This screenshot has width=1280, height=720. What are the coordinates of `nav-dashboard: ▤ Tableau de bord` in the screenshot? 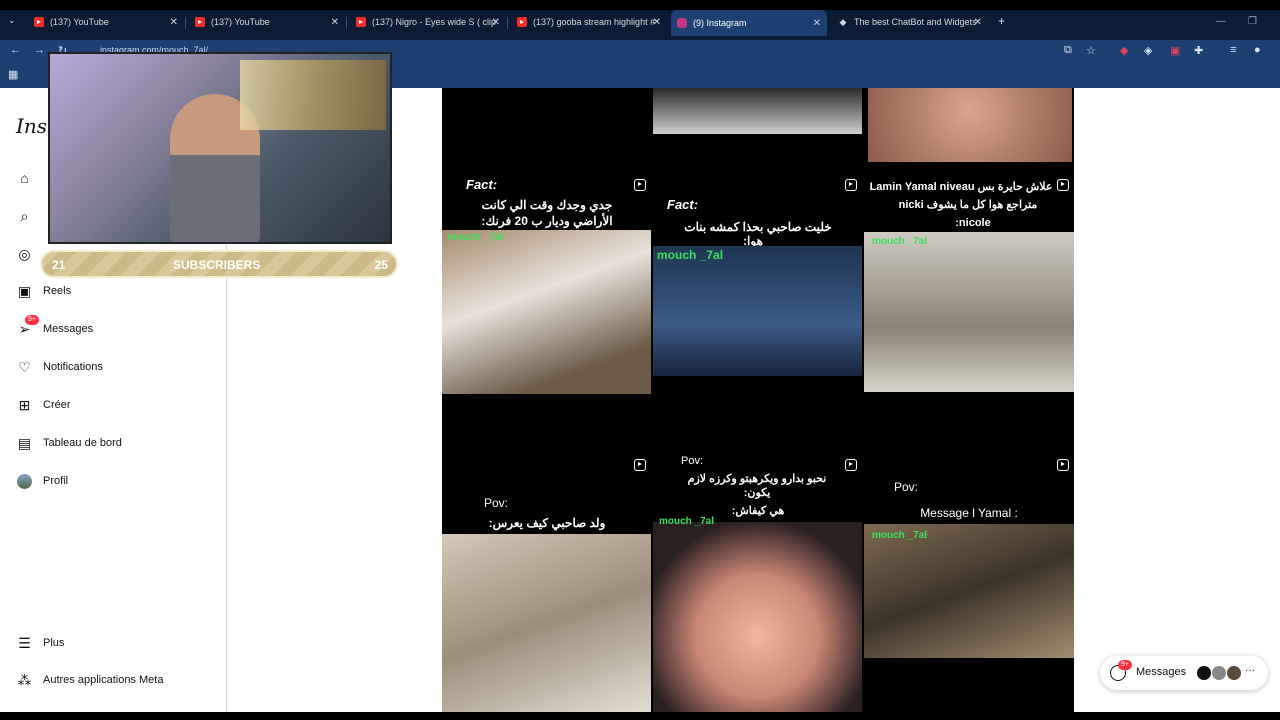 It's located at (69, 443).